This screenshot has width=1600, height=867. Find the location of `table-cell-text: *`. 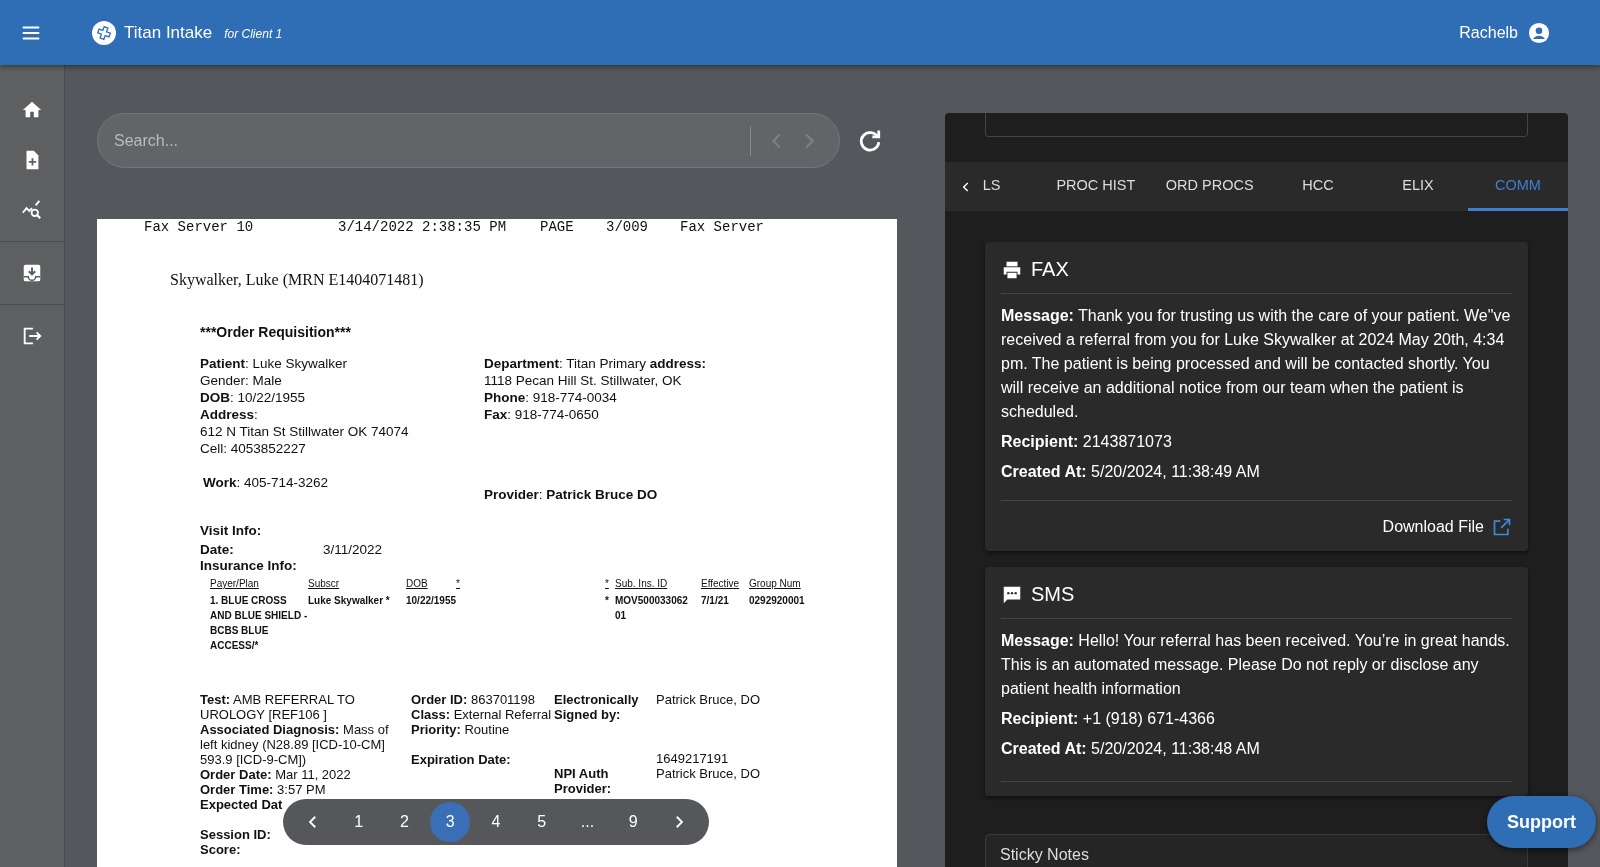

table-cell-text: * is located at coordinates (607, 601).